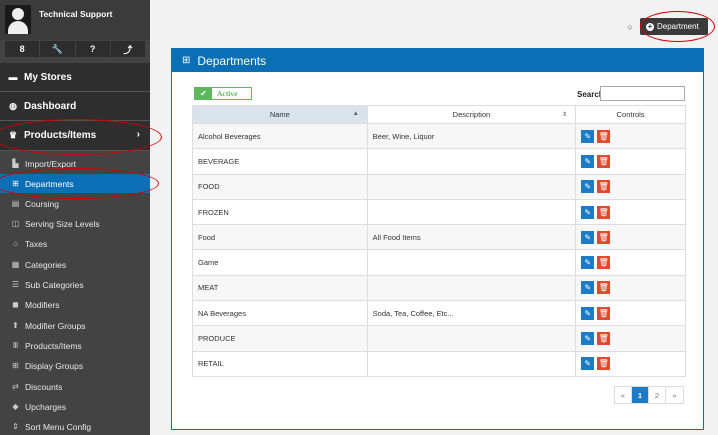 The height and width of the screenshot is (435, 718). What do you see at coordinates (280, 288) in the screenshot?
I see `cell-name: MEAT` at bounding box center [280, 288].